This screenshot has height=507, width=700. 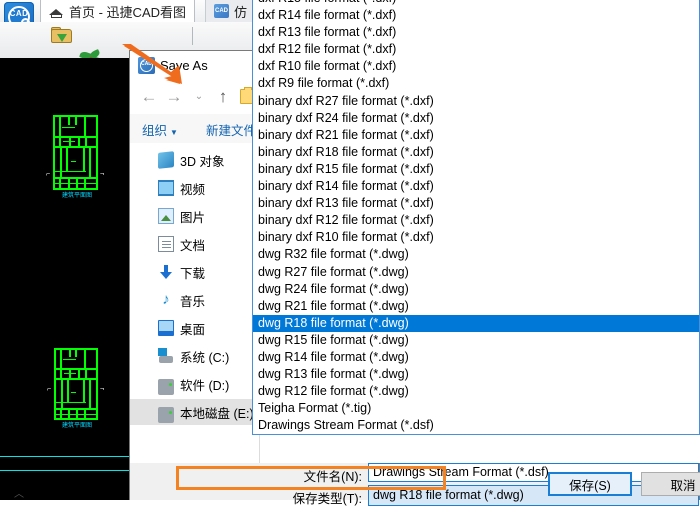 I want to click on dropdown-item: dxf R10 file format (*.dxf), so click(x=476, y=66).